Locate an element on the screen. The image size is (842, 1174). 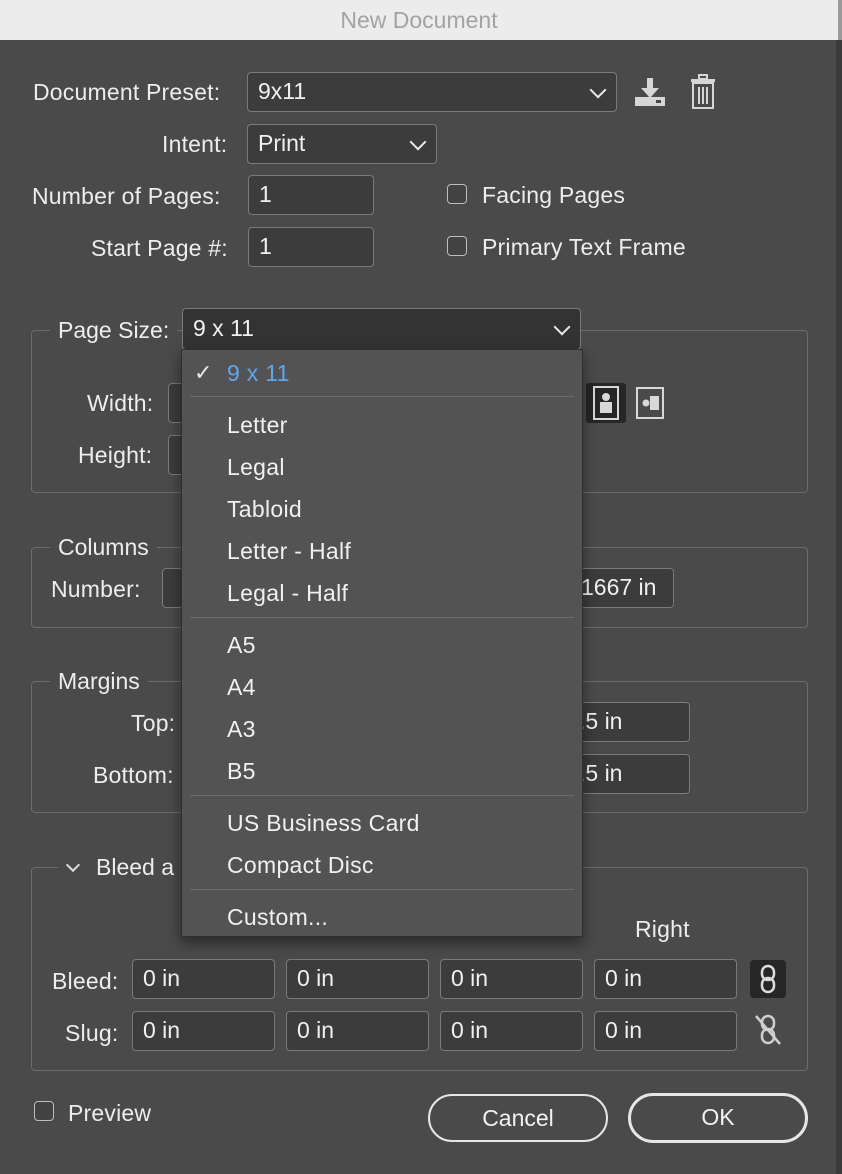
margins-legend: Margins is located at coordinates (99, 681).